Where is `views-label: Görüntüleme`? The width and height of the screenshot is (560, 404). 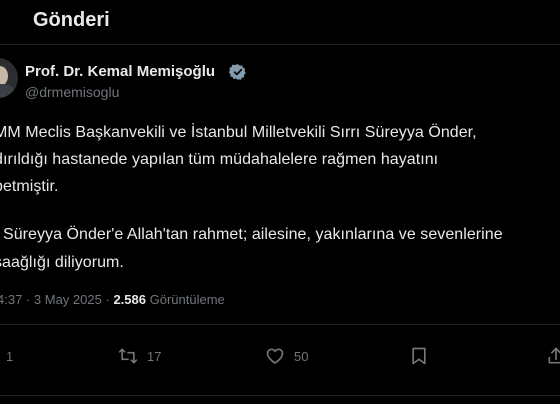
views-label: Görüntüleme is located at coordinates (187, 299).